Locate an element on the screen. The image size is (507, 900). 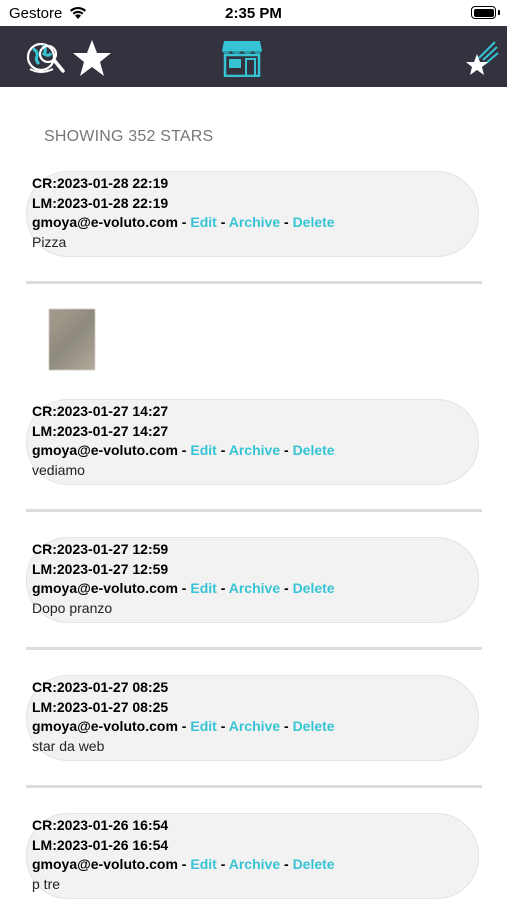
modified-date: LM:2023-01-26 16:54 is located at coordinates (100, 844).